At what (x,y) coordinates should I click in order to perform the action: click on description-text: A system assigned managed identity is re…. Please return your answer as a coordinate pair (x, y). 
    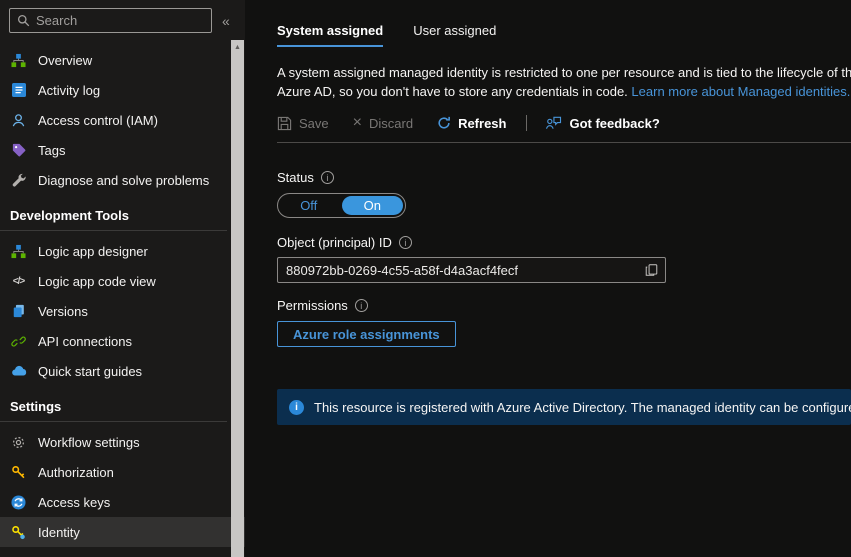
    Looking at the image, I should click on (564, 82).